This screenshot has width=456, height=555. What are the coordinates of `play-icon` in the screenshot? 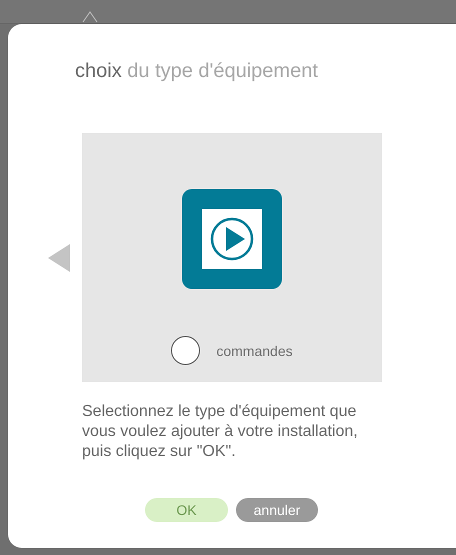 It's located at (232, 239).